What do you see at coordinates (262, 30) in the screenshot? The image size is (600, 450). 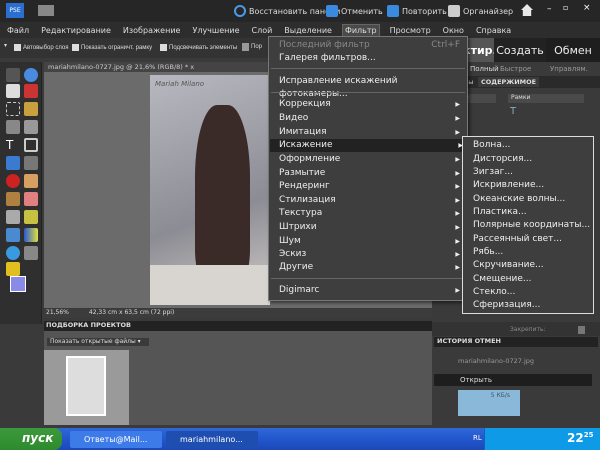 I see `menu-layer: Слой` at bounding box center [262, 30].